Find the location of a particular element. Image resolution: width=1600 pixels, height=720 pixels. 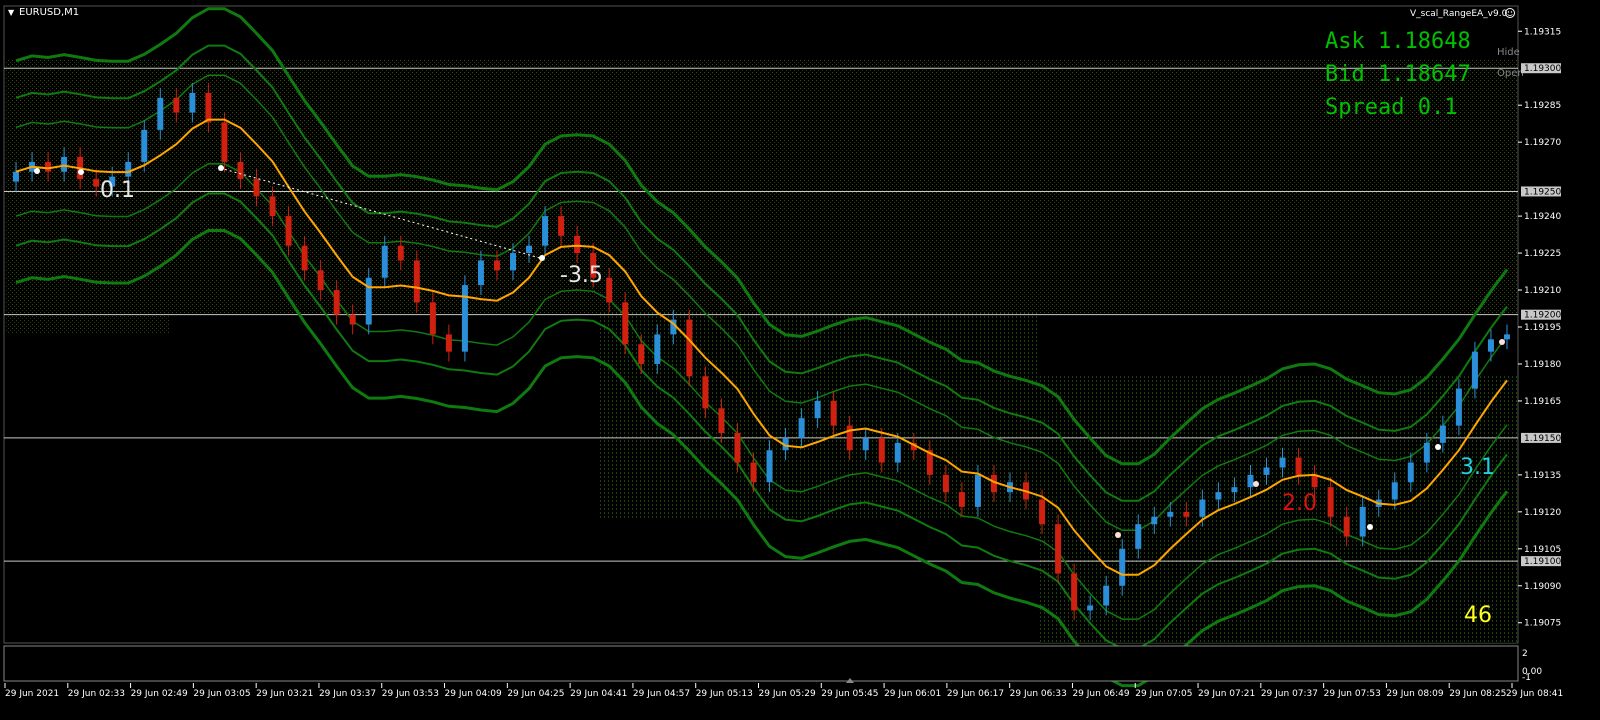

price-level-label: 1.19250 is located at coordinates (1542, 192).